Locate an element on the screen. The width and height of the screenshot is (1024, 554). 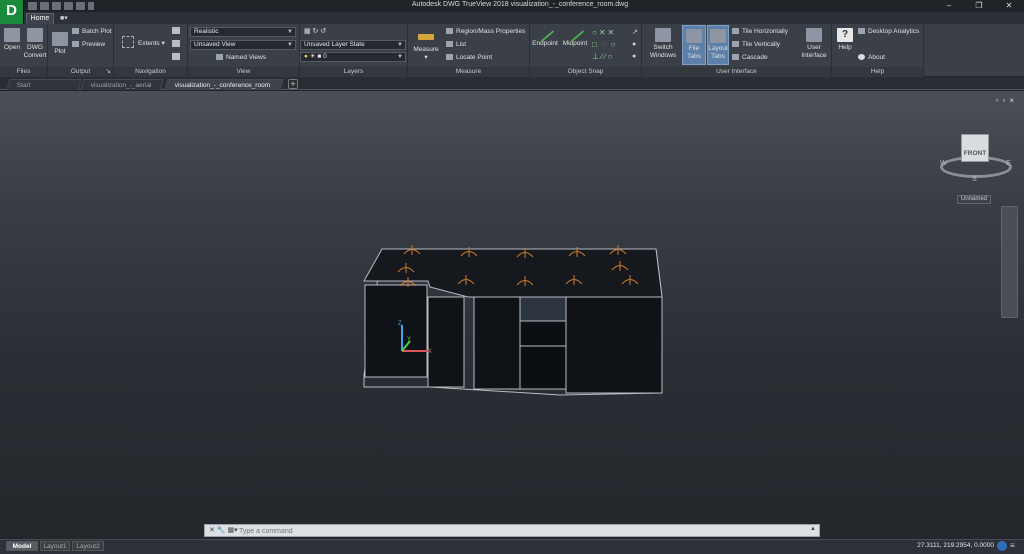
region-mass-icon is located at coordinates (449, 31).